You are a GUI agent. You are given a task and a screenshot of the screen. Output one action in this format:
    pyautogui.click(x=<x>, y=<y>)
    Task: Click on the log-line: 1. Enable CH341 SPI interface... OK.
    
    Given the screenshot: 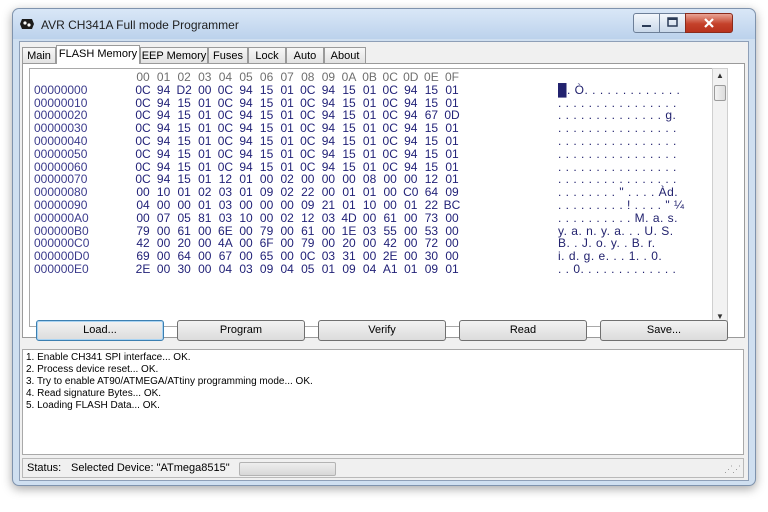 What is the action you would take?
    pyautogui.click(x=108, y=357)
    